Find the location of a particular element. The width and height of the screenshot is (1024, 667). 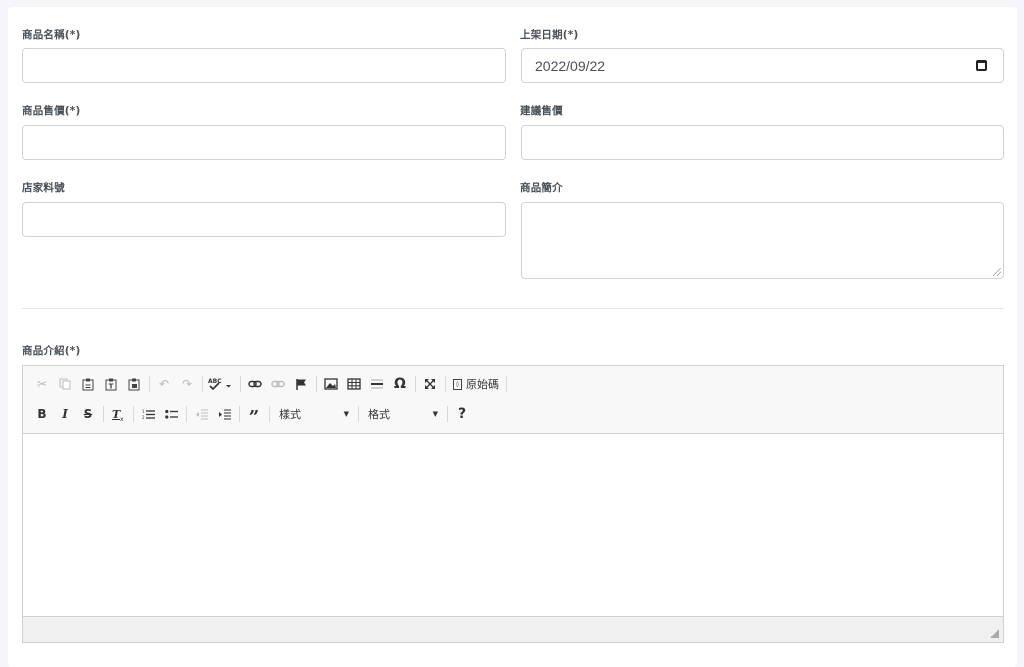

blockquote-icon: ” is located at coordinates (254, 414).